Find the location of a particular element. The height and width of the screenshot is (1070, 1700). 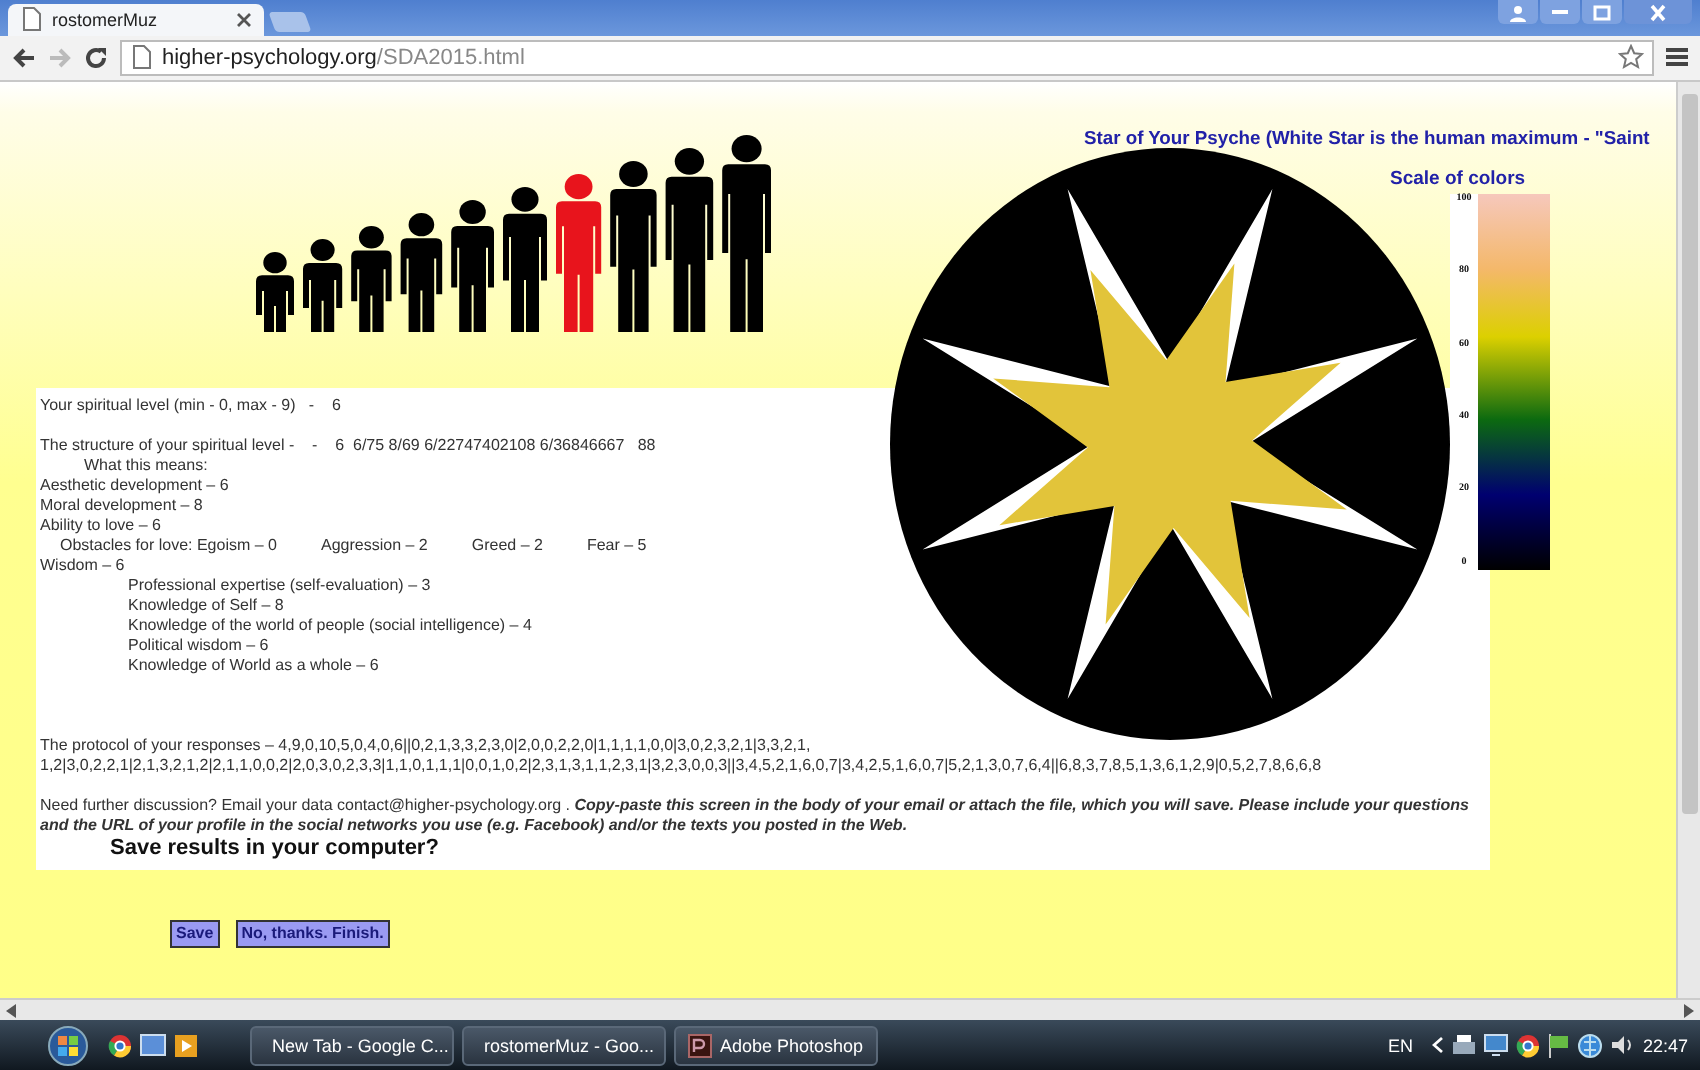

heading-text: What this means: is located at coordinates (146, 464).